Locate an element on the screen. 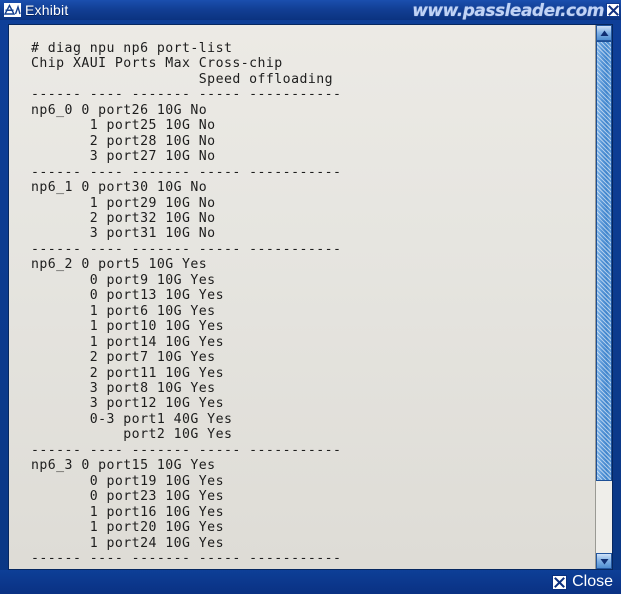  title-bar: Exhibit www.passleader.com is located at coordinates (310, 10).